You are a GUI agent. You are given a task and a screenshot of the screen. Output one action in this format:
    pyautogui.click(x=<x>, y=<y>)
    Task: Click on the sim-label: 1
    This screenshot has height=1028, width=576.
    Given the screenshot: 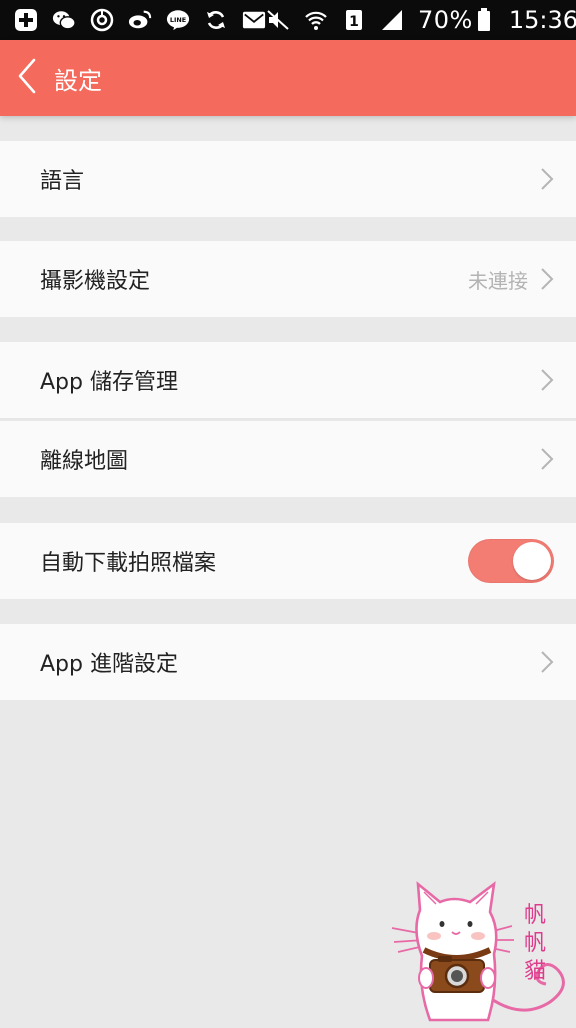 What is the action you would take?
    pyautogui.click(x=354, y=22)
    